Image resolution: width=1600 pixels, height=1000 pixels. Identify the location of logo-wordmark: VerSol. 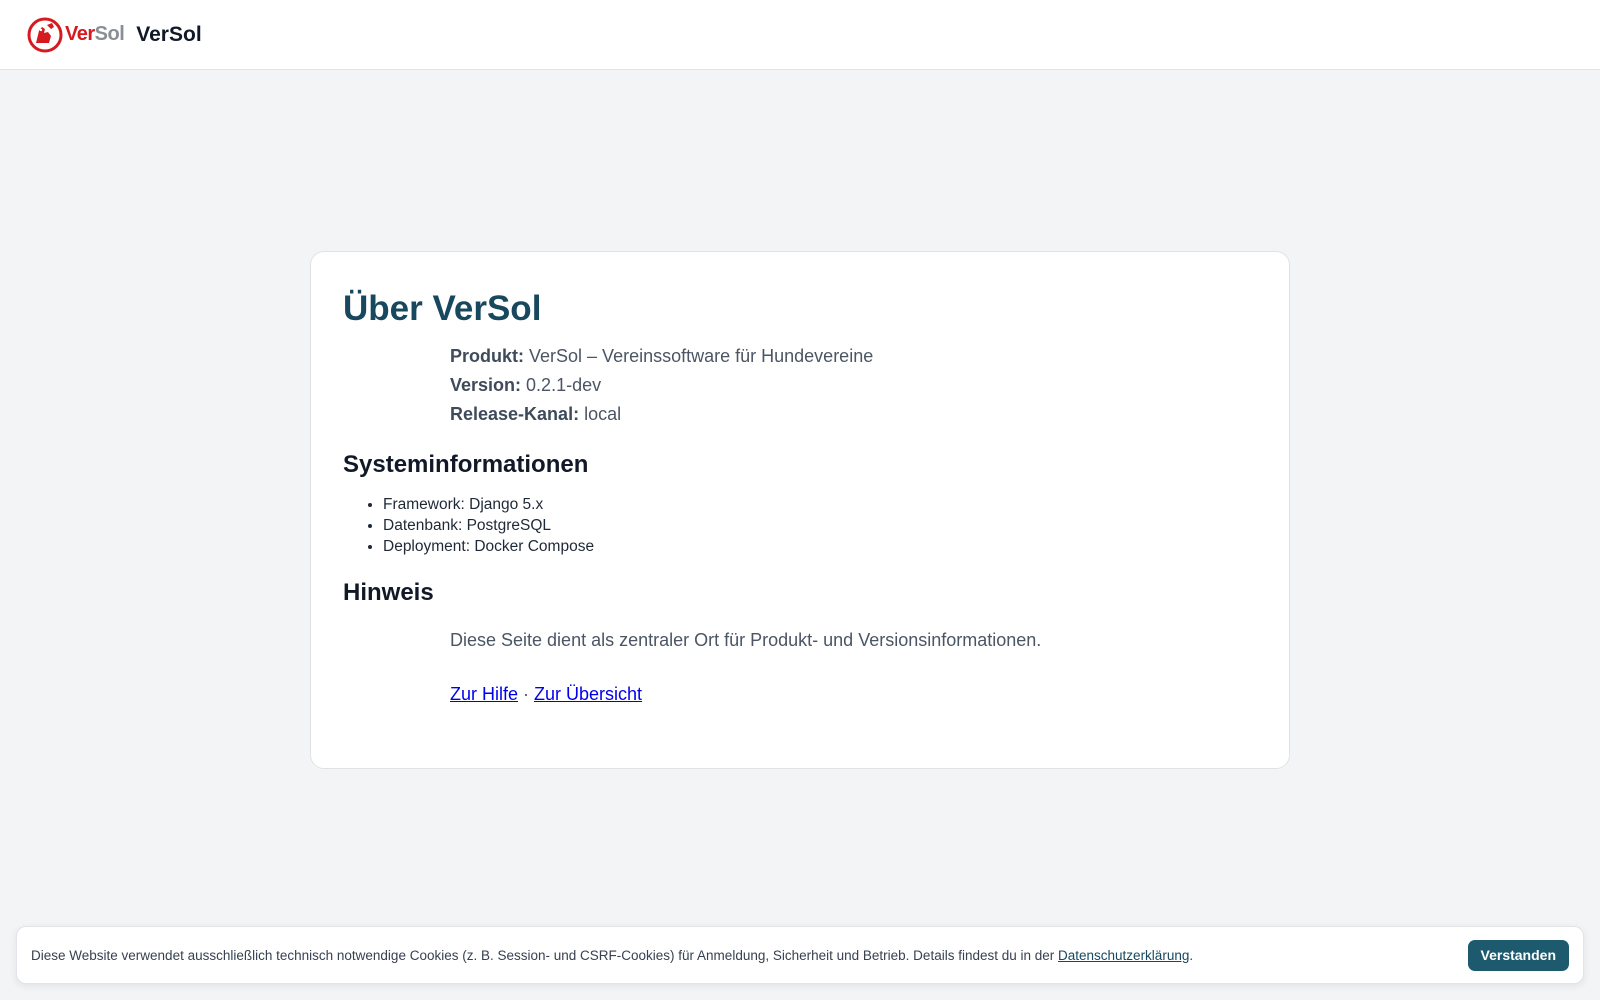
(95, 34).